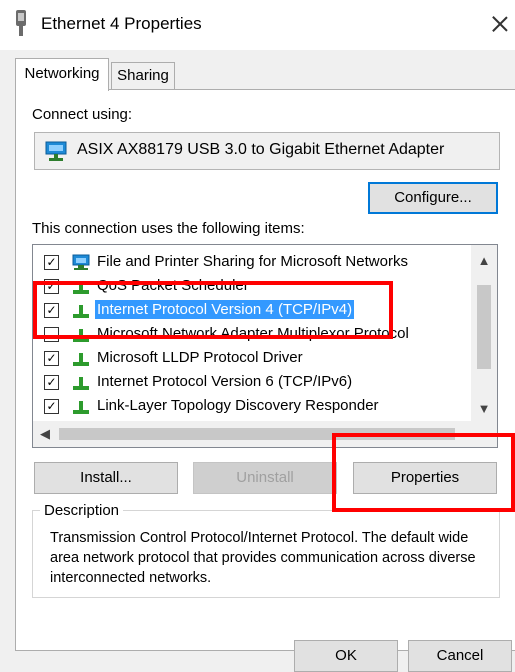  Describe the element at coordinates (62, 74) in the screenshot. I see `tab-networking: Networking` at that location.